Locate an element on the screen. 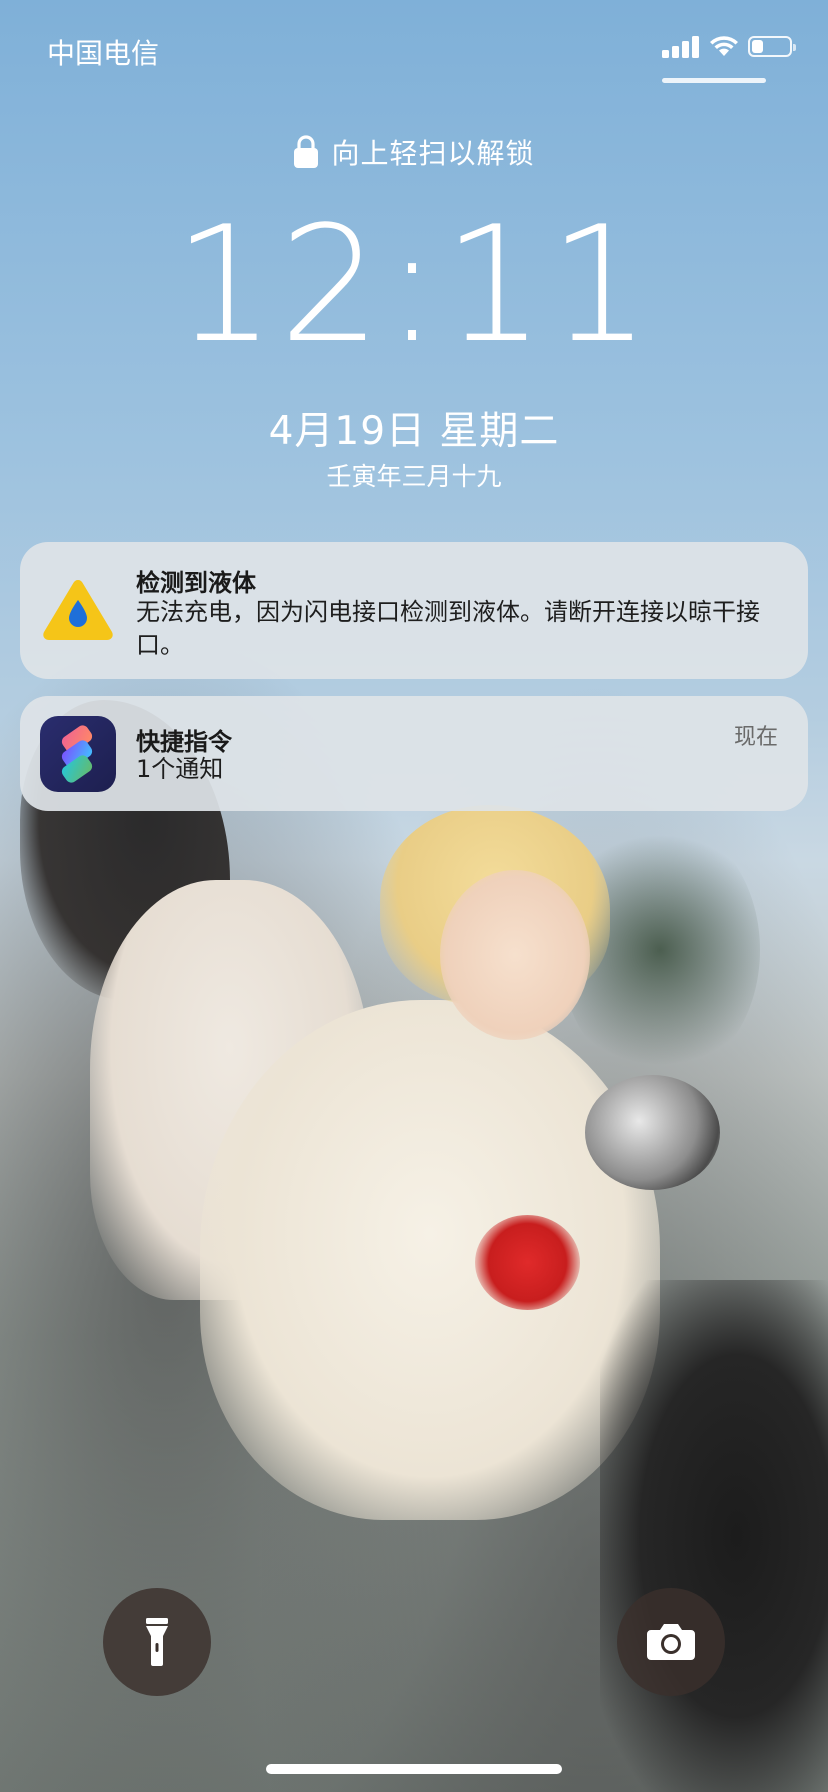 The image size is (828, 1792). lunar-date-label: 壬寅年三月十九 is located at coordinates (414, 476).